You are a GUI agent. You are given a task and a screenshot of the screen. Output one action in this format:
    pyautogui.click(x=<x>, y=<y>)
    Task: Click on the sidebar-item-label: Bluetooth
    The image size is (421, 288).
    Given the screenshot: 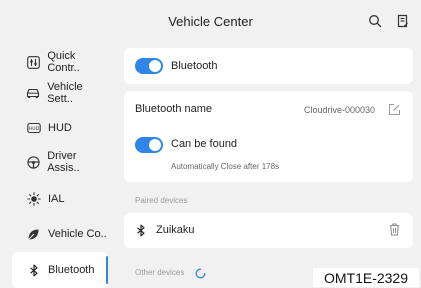 What is the action you would take?
    pyautogui.click(x=71, y=270)
    